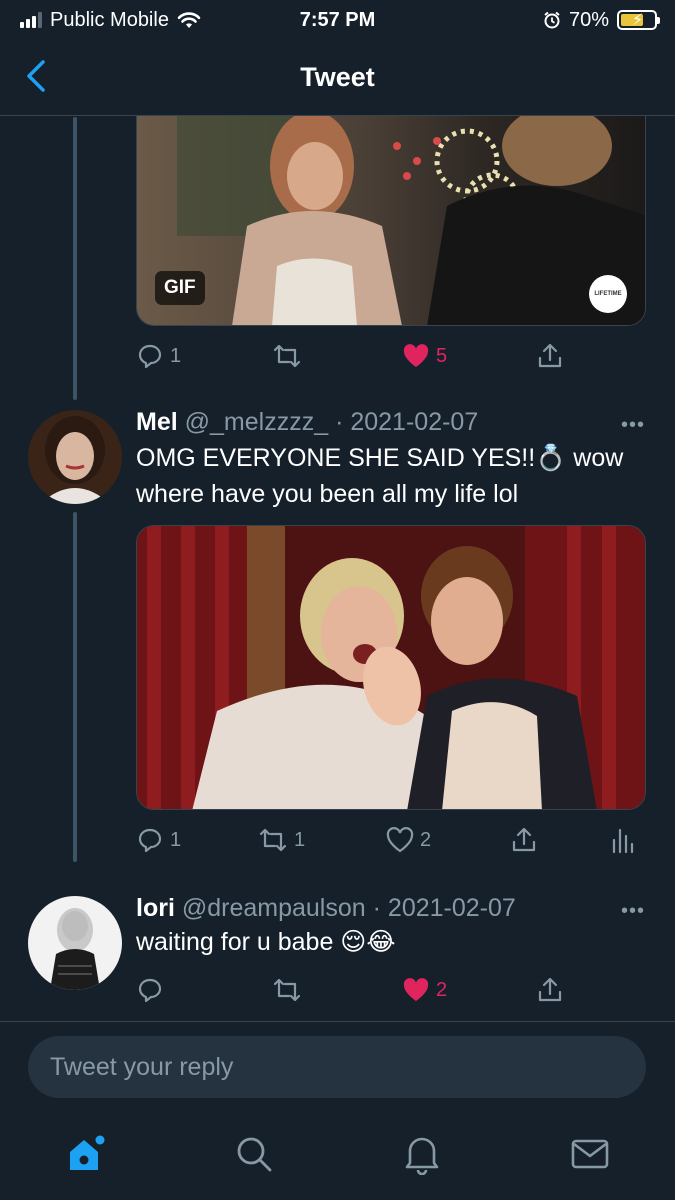  I want to click on messages-icon, so click(590, 1154).